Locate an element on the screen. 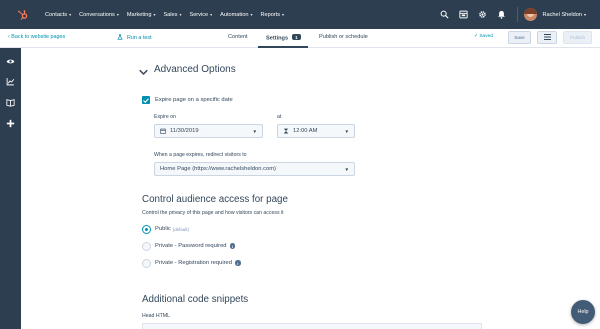 Image resolution: width=600 pixels, height=329 pixels. back-link-label: Back to website pages is located at coordinates (38, 37).